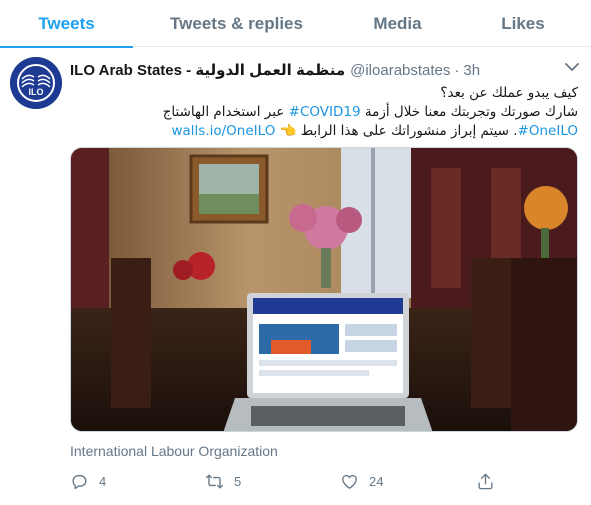 This screenshot has height=505, width=591. I want to click on ilo-logo-icon: ILO, so click(36, 83).